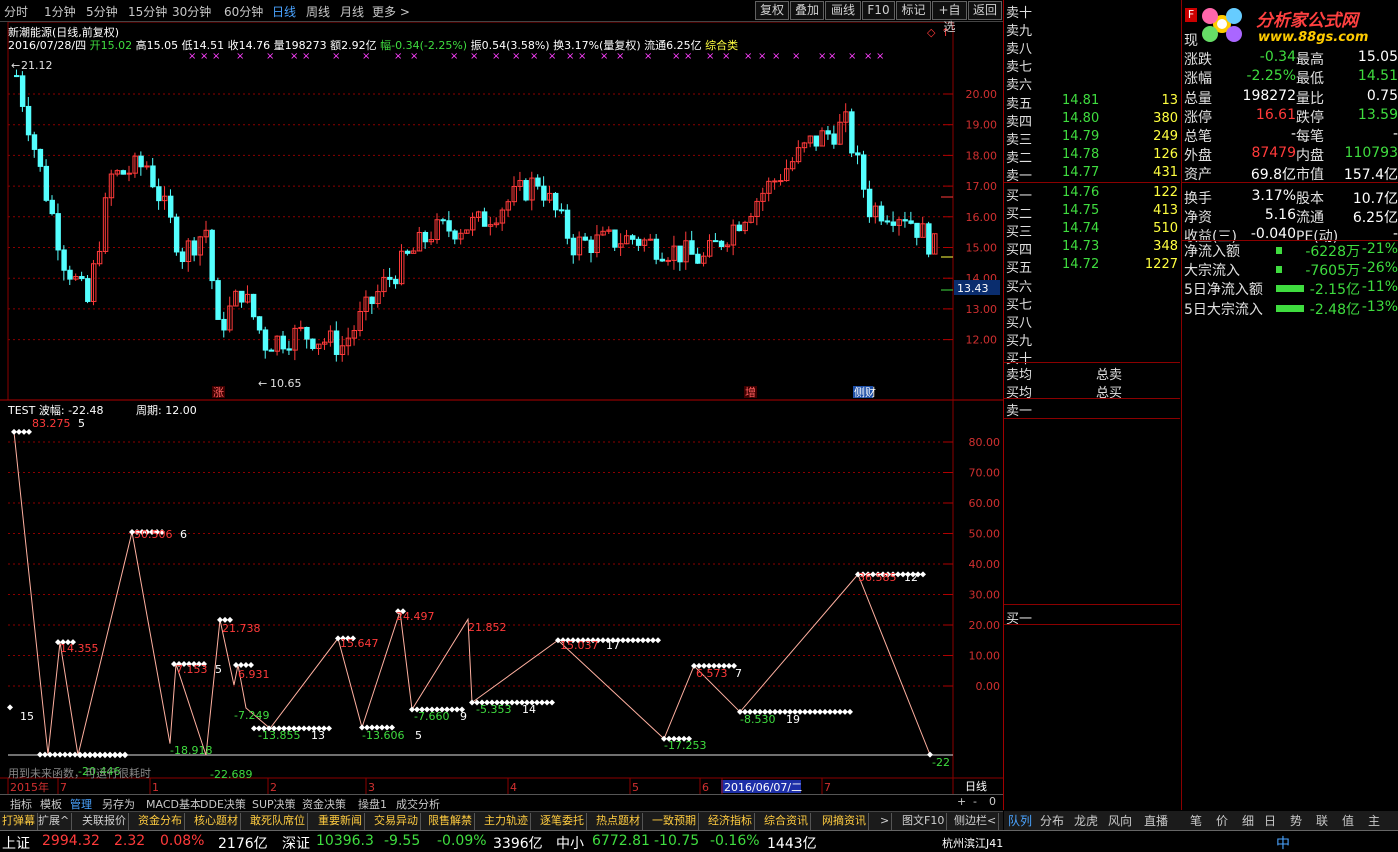  What do you see at coordinates (60, 11) in the screenshot?
I see `timeframe-tab-1: 1分钟` at bounding box center [60, 11].